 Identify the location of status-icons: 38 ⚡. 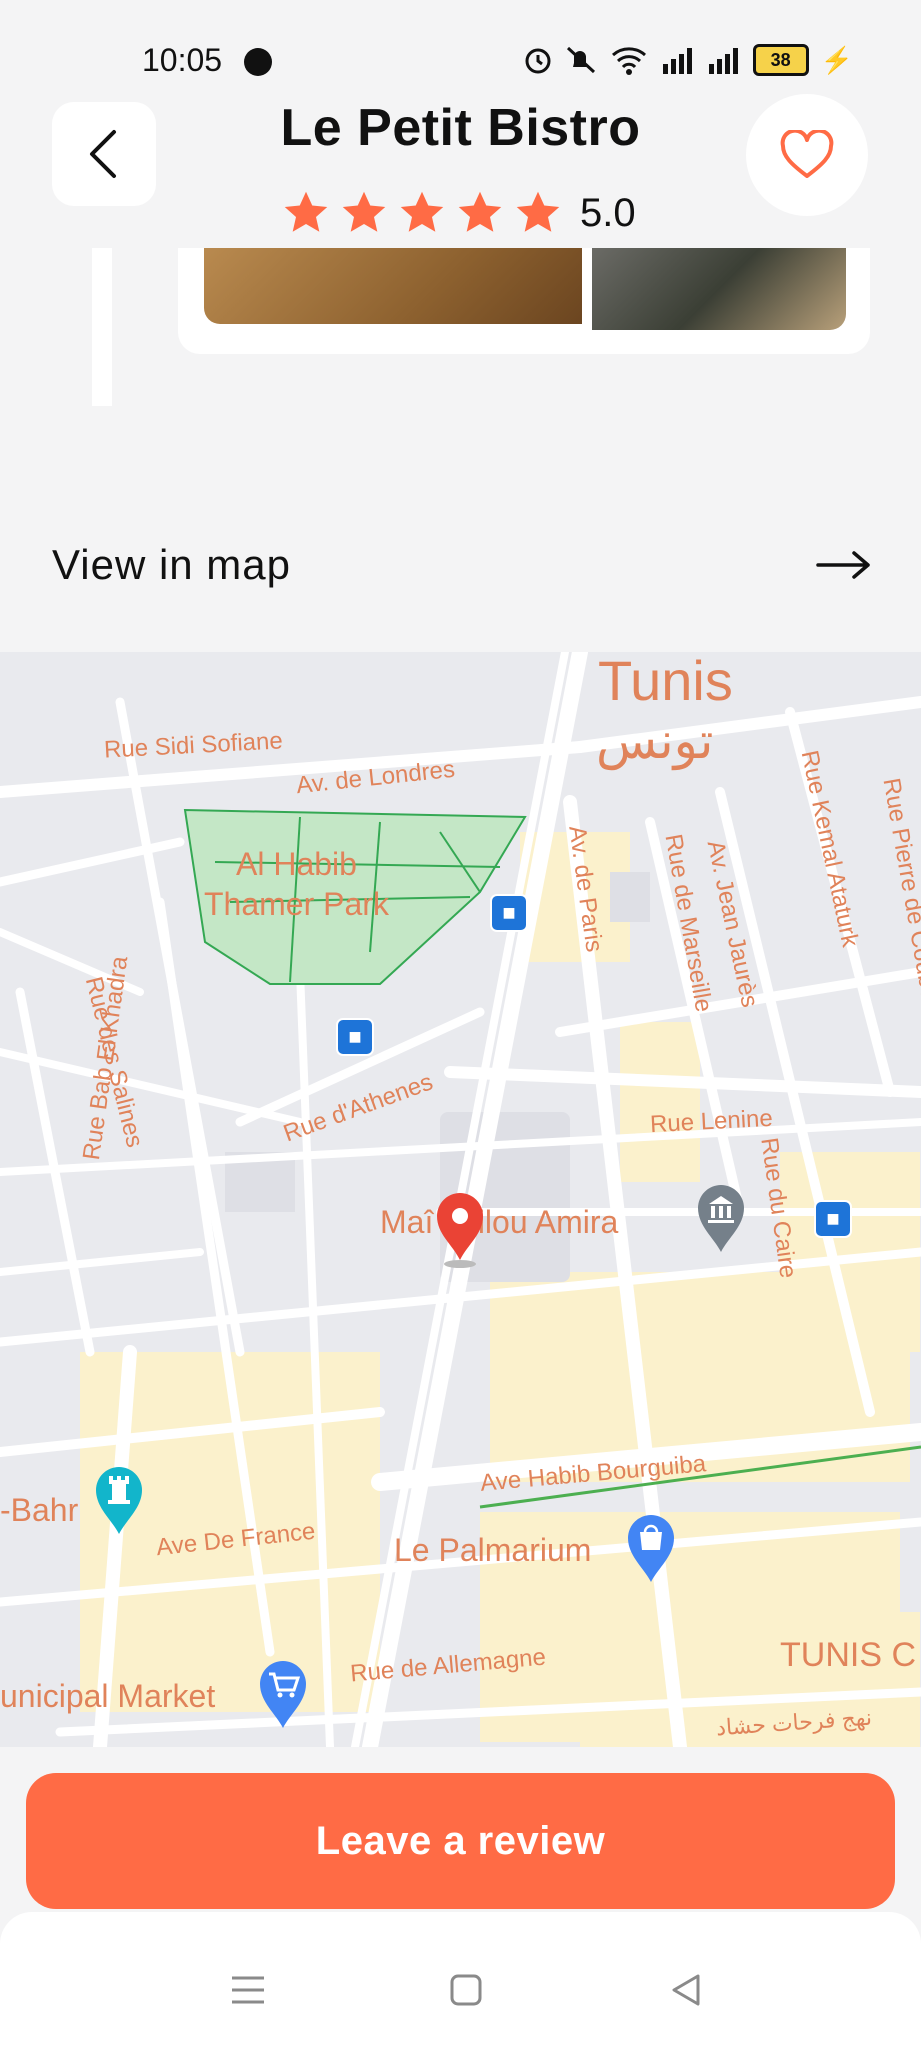
(688, 60).